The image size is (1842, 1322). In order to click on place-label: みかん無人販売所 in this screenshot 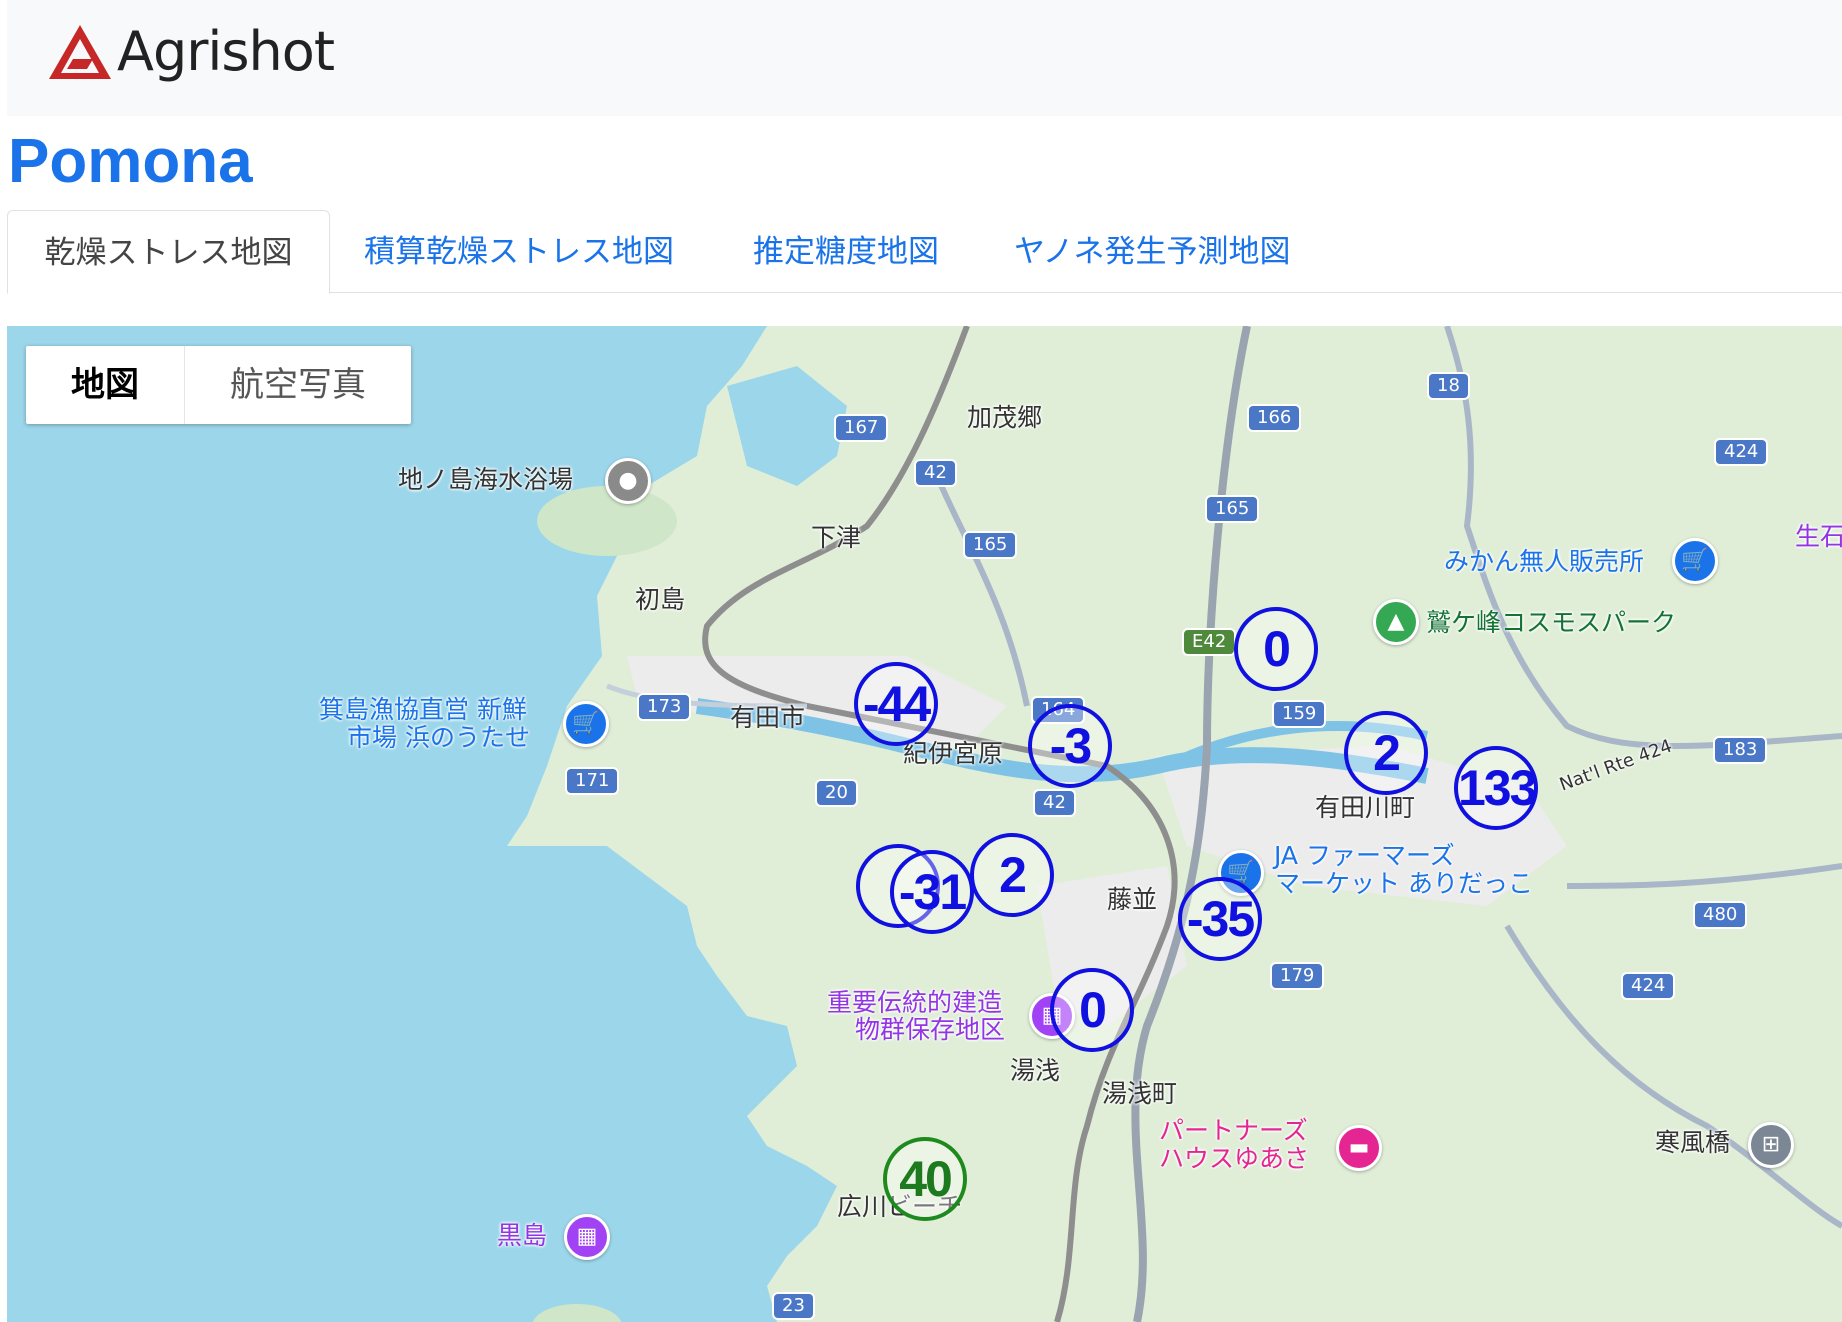, I will do `click(1544, 561)`.